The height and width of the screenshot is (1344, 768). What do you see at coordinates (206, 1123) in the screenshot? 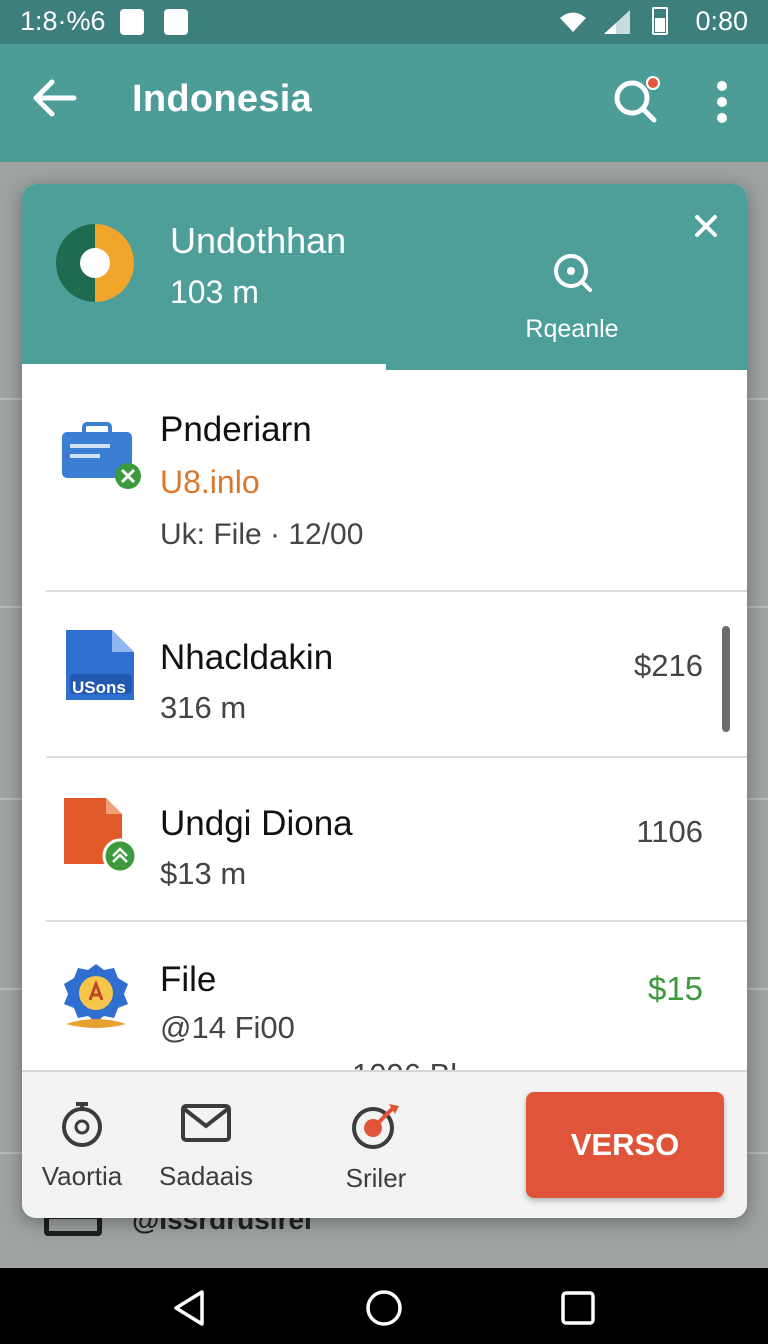
I see `mail-icon` at bounding box center [206, 1123].